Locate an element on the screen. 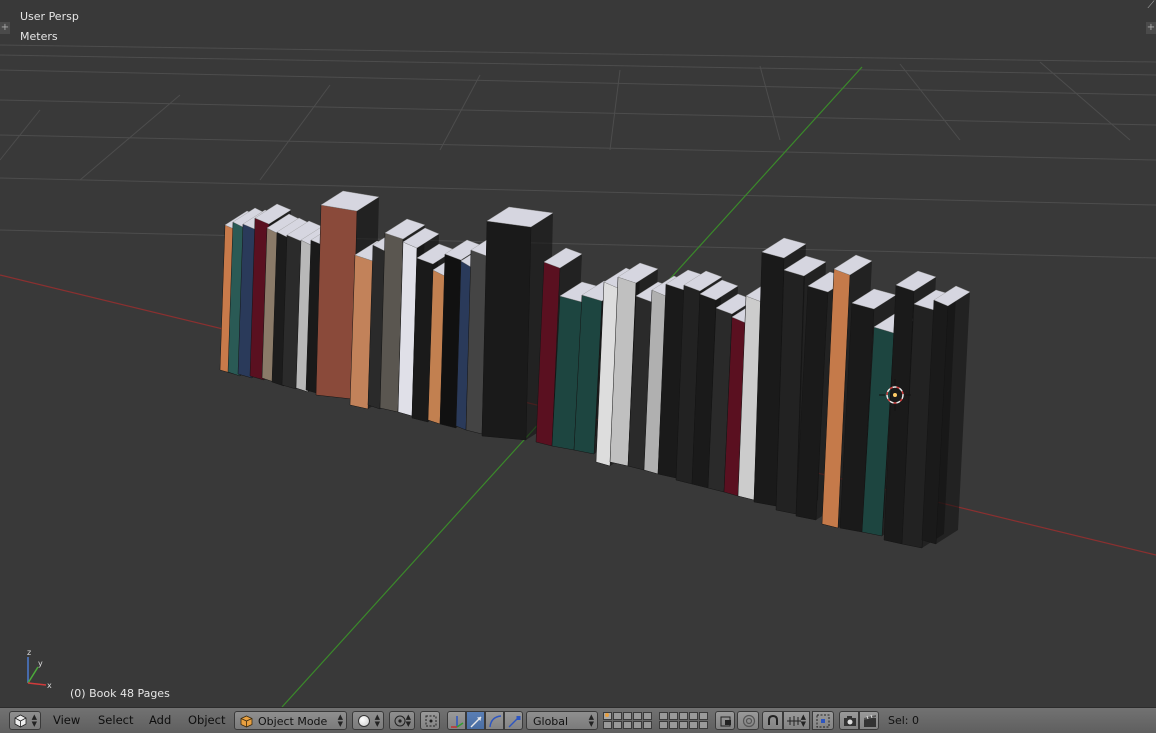  snap-element-icon is located at coordinates (794, 723).